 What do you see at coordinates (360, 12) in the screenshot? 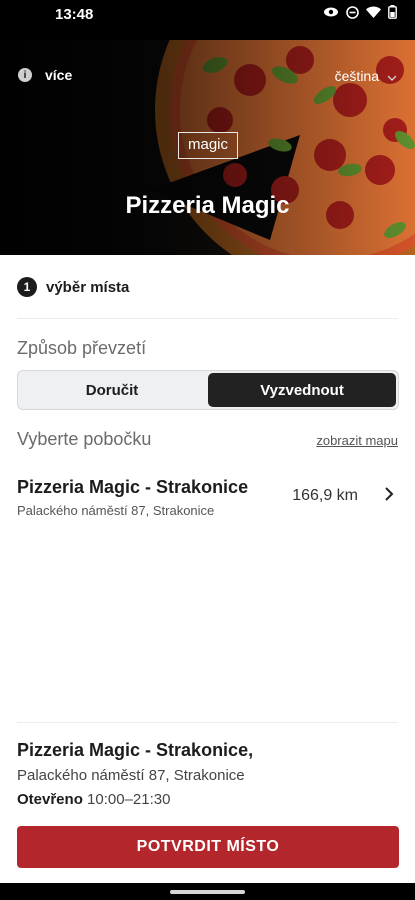
I see `status-icons` at bounding box center [360, 12].